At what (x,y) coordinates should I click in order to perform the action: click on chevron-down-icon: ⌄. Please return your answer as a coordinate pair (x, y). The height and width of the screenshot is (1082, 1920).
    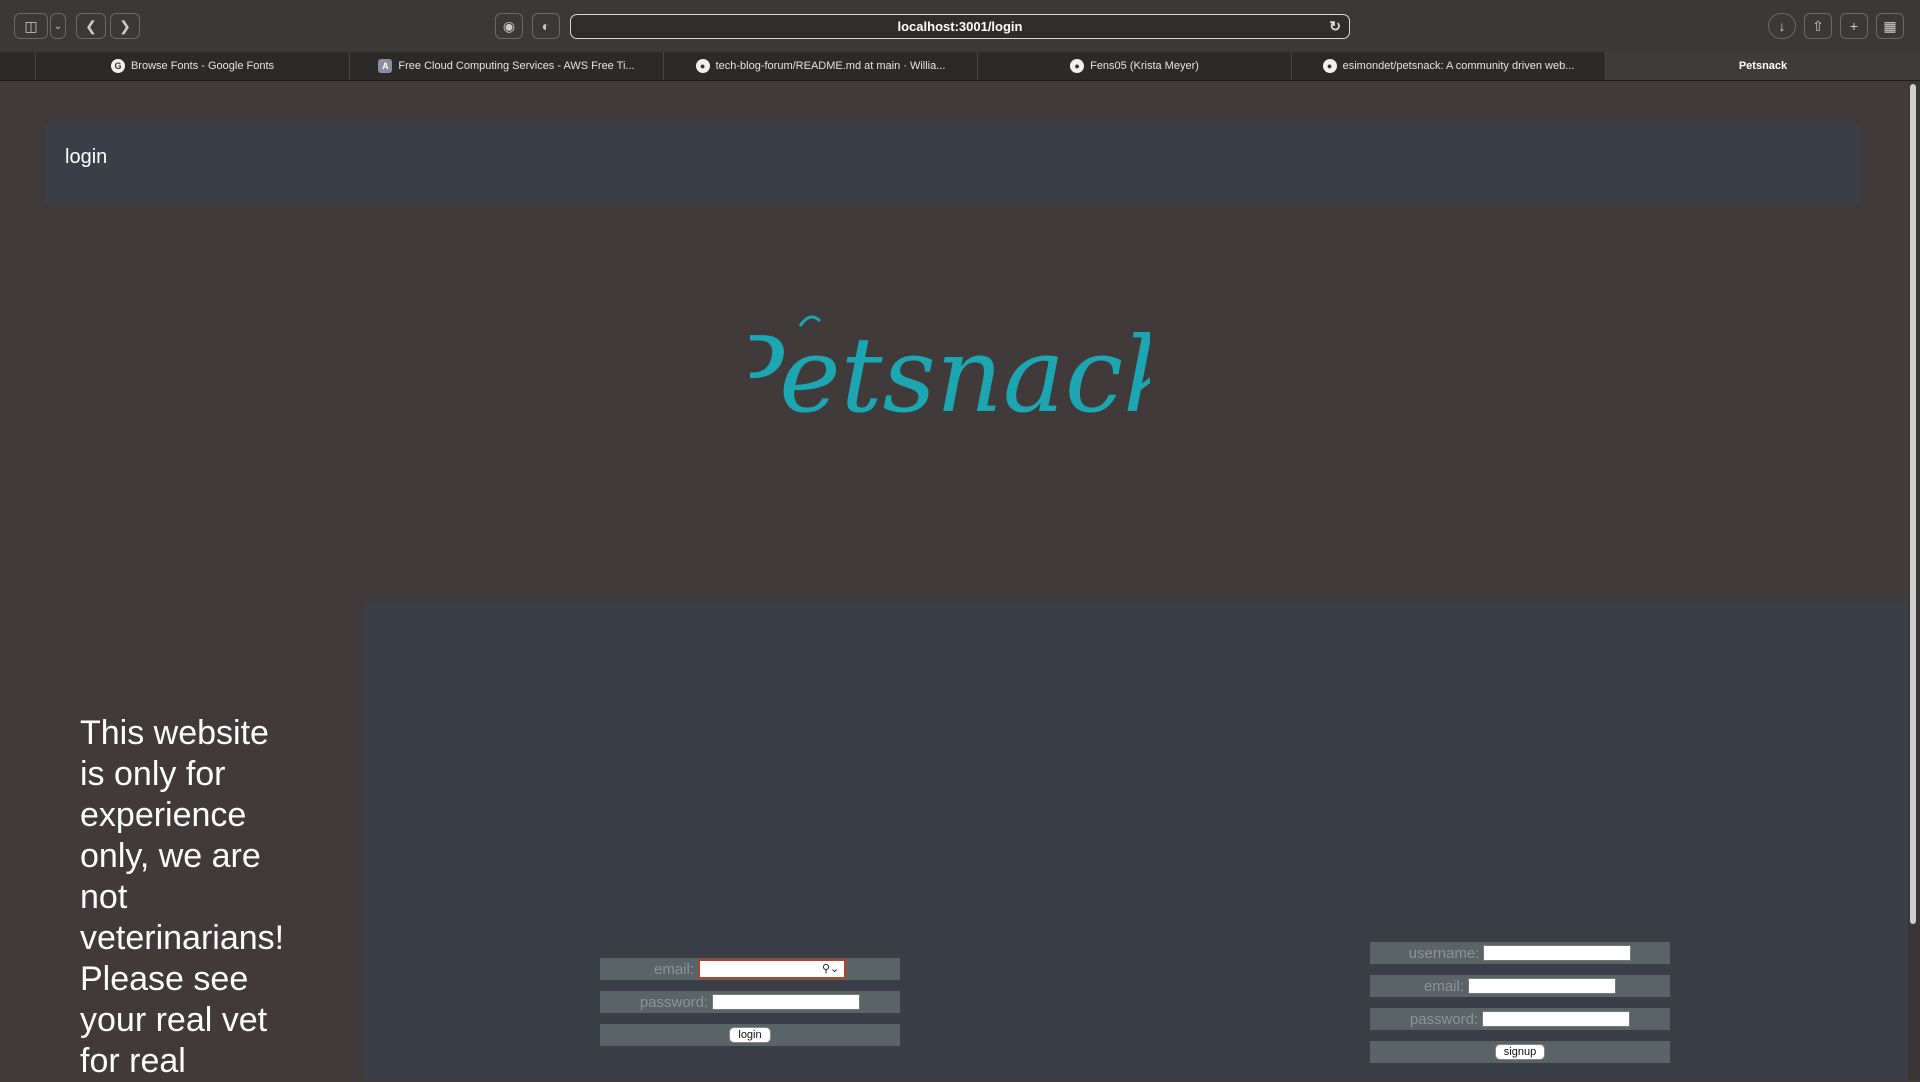
    Looking at the image, I should click on (58, 26).